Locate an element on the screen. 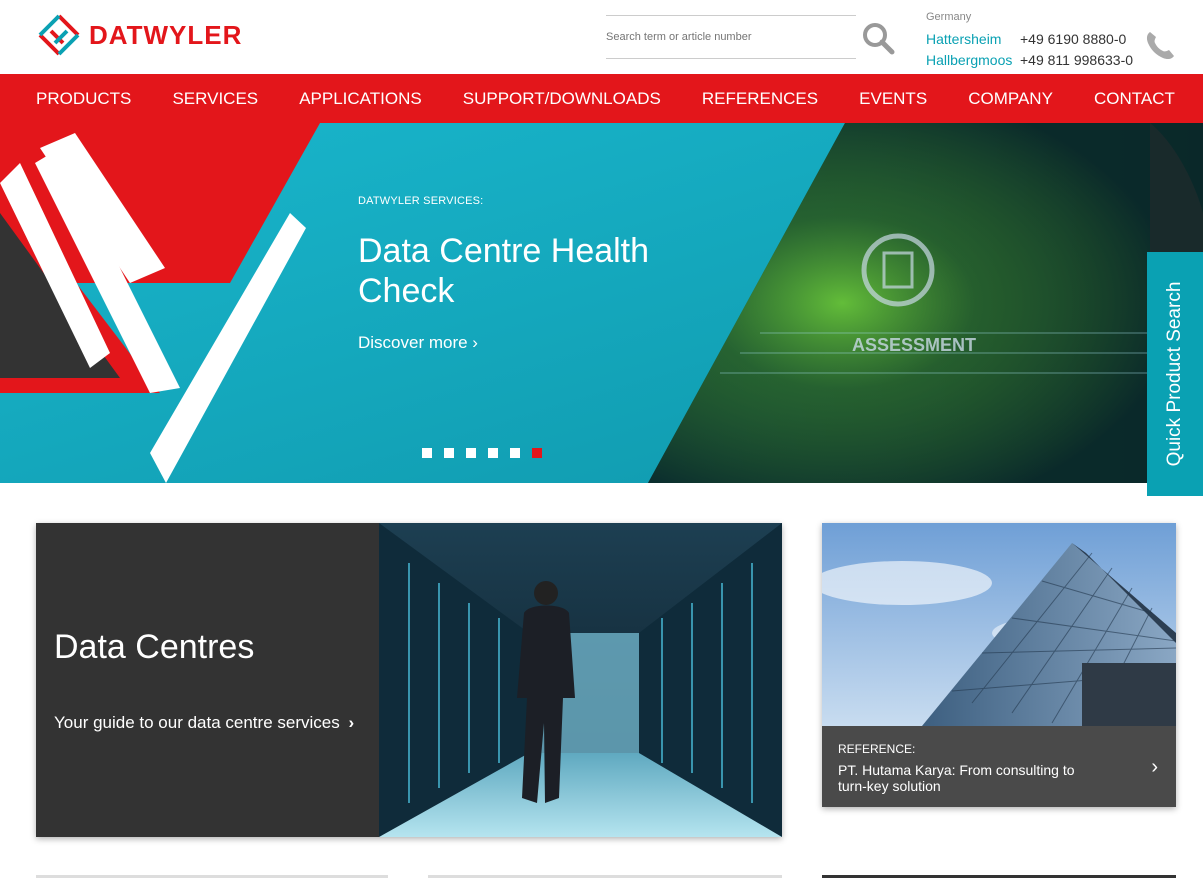  contact-row: Hallbergmoos +49 811 998633-0 is located at coordinates (1029, 59).